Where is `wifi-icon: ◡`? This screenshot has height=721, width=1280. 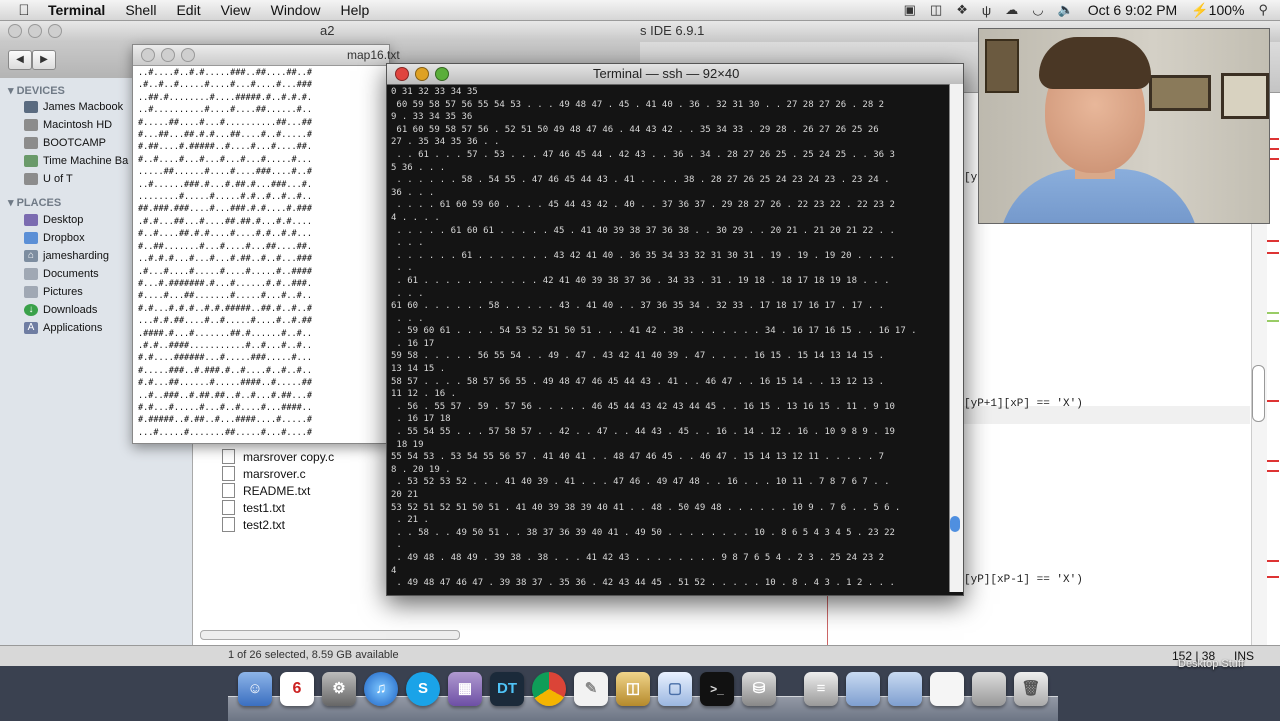
wifi-icon: ◡ is located at coordinates (1037, 10).